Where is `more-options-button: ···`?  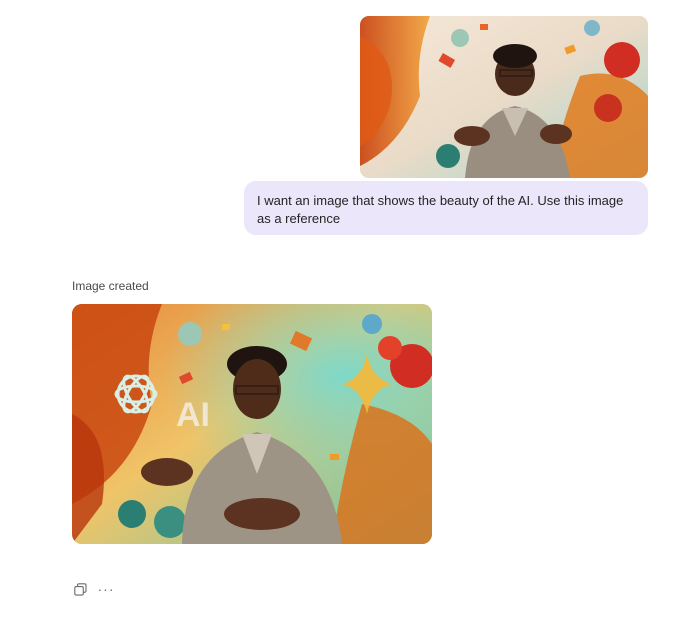
more-options-button: ··· is located at coordinates (106, 589).